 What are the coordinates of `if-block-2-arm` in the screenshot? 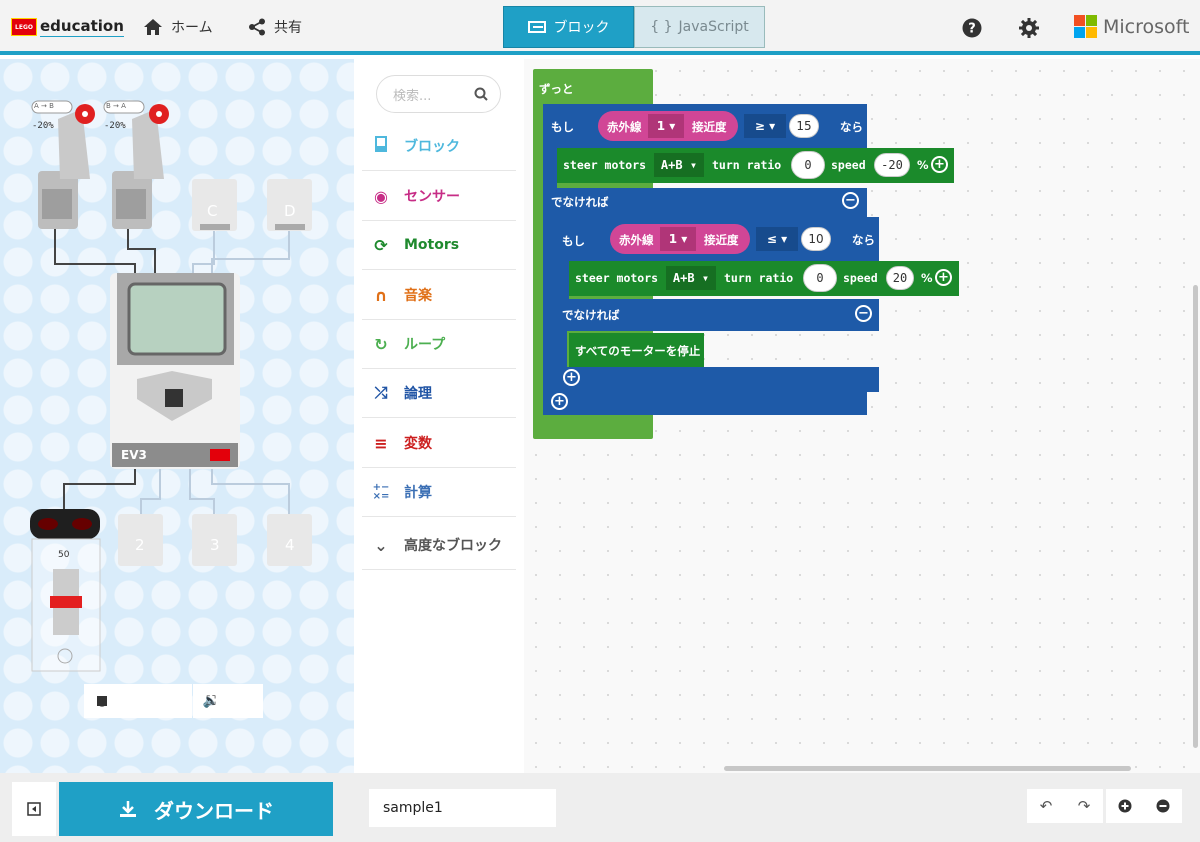 It's located at (562, 281).